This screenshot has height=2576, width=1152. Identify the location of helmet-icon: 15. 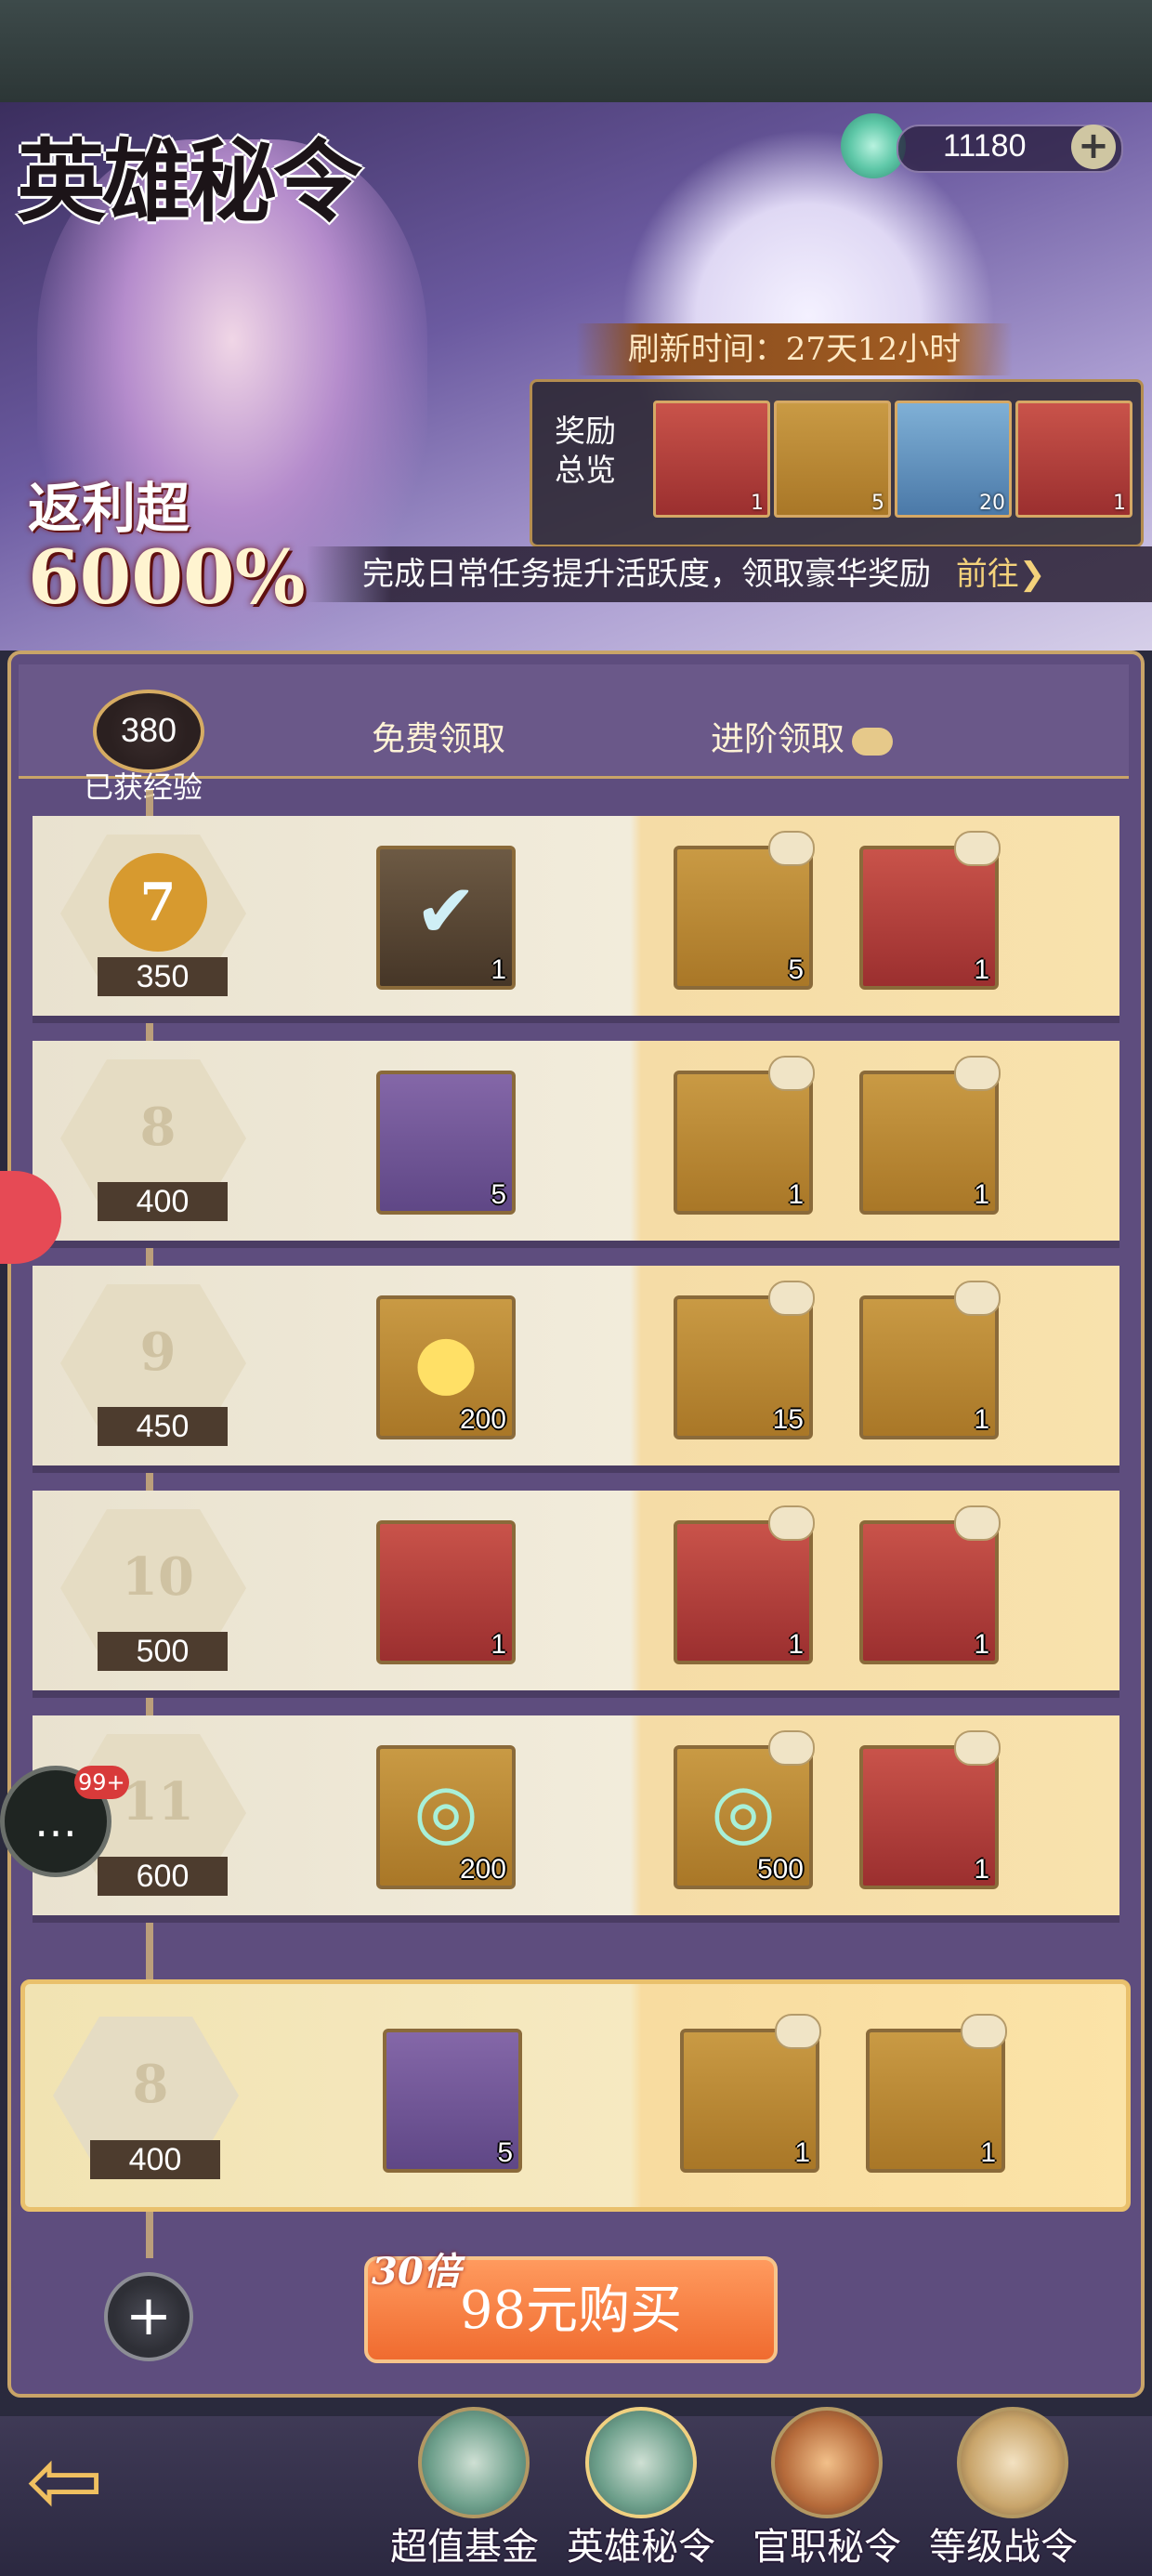
(744, 1360).